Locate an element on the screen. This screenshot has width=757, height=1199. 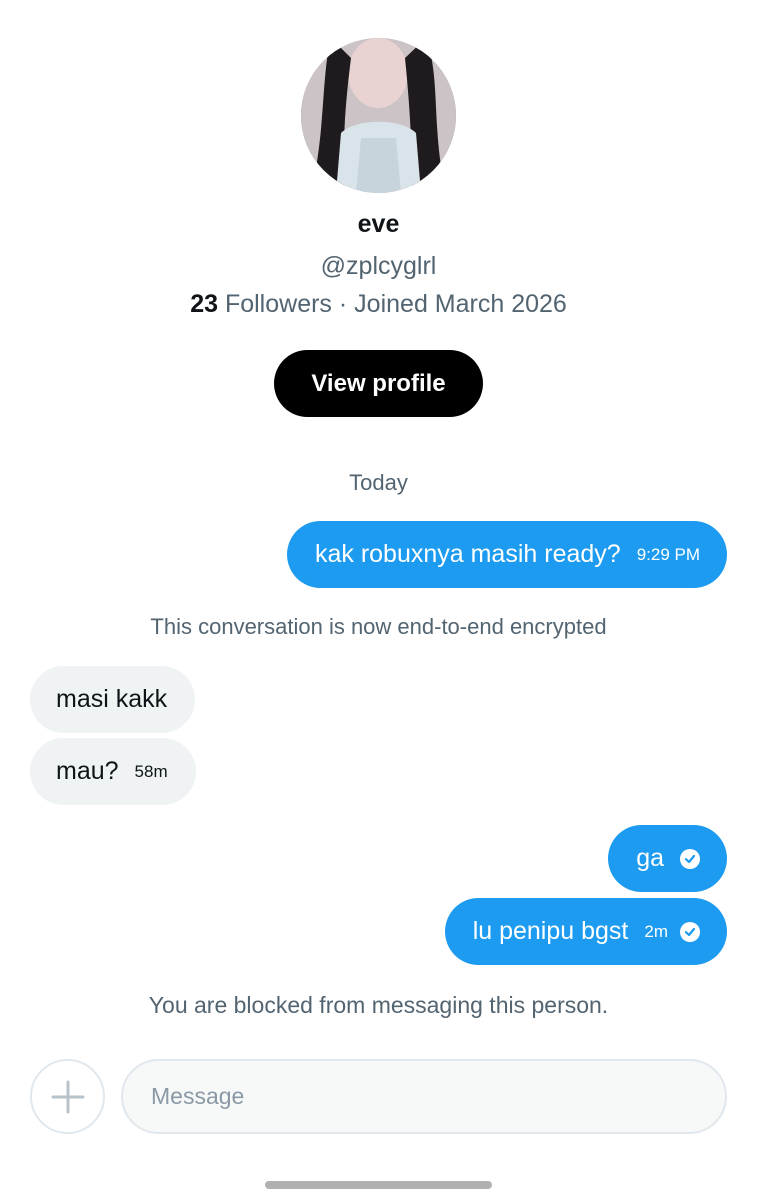
message-bubble-incoming: masi kakk is located at coordinates (113, 699).